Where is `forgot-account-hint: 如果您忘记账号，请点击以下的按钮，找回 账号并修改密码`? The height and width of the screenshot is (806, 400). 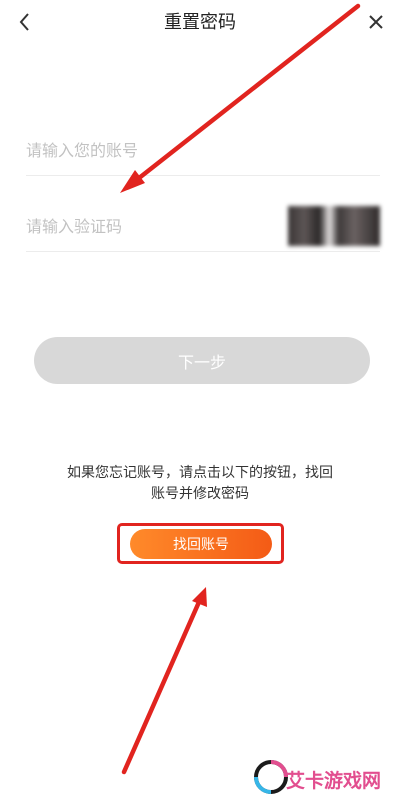 forgot-account-hint: 如果您忘记账号，请点击以下的按钮，找回 账号并修改密码 is located at coordinates (200, 484).